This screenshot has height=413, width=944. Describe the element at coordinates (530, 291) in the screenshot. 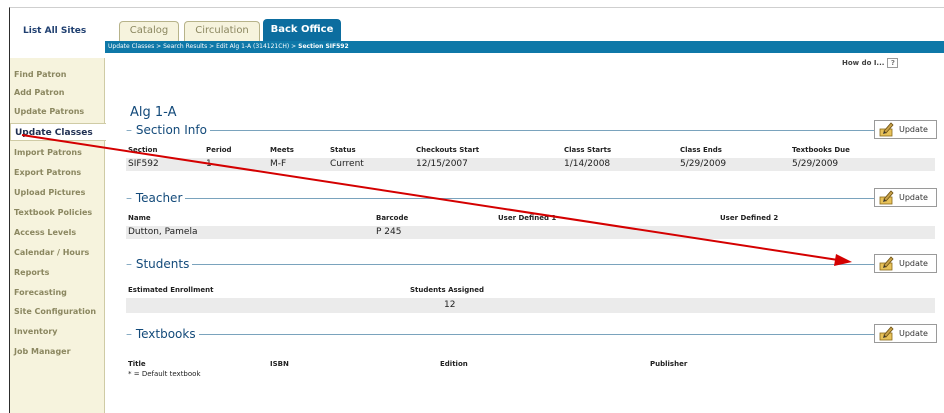

I see `students-header-row: Estimated Enrollment Students Assigned` at that location.